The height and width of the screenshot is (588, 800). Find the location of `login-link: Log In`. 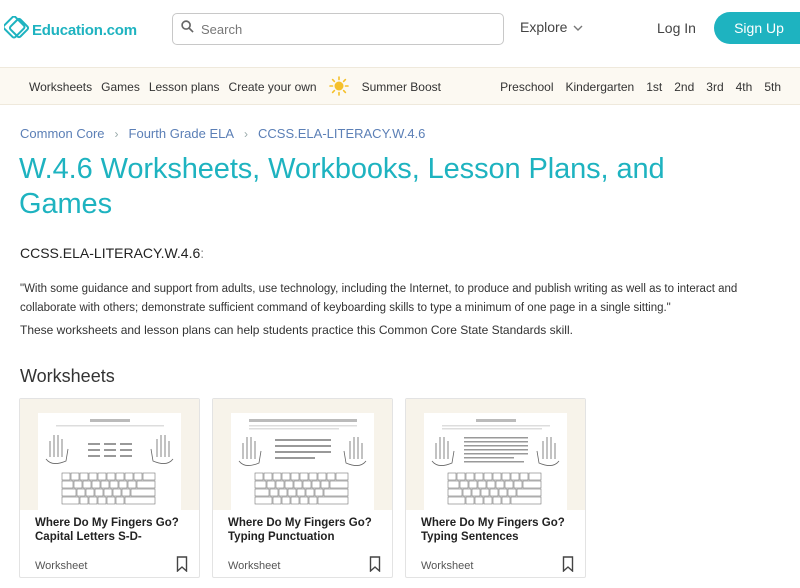

login-link: Log In is located at coordinates (676, 28).